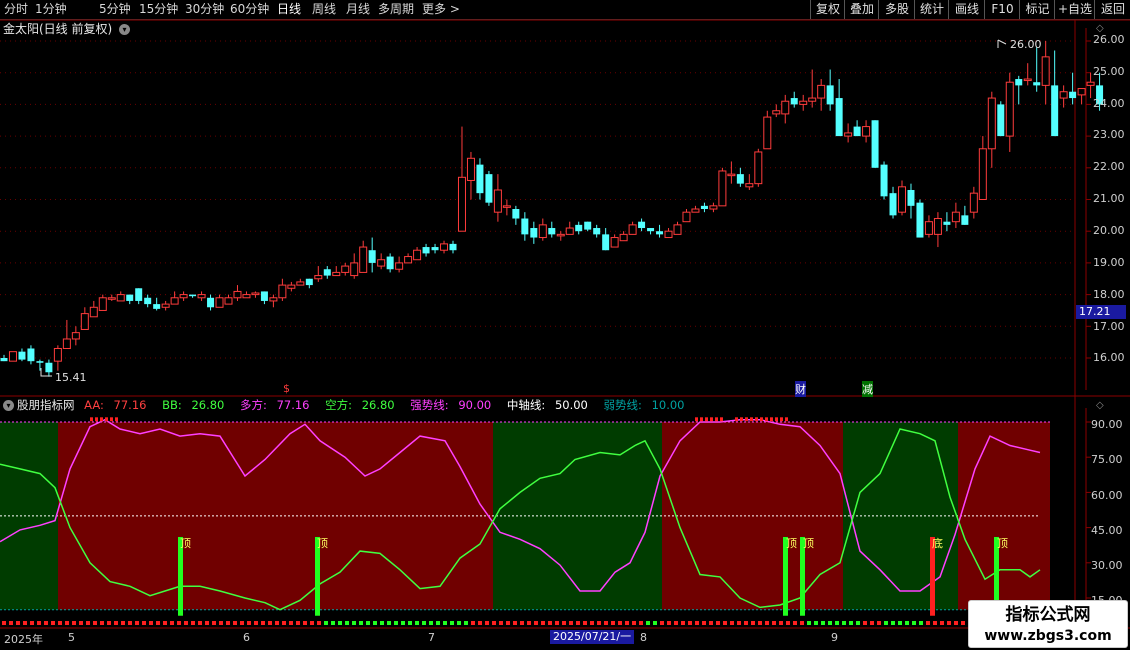 This screenshot has height=650, width=1130. Describe the element at coordinates (937, 543) in the screenshot. I see `bottom-signal-label: 底` at that location.